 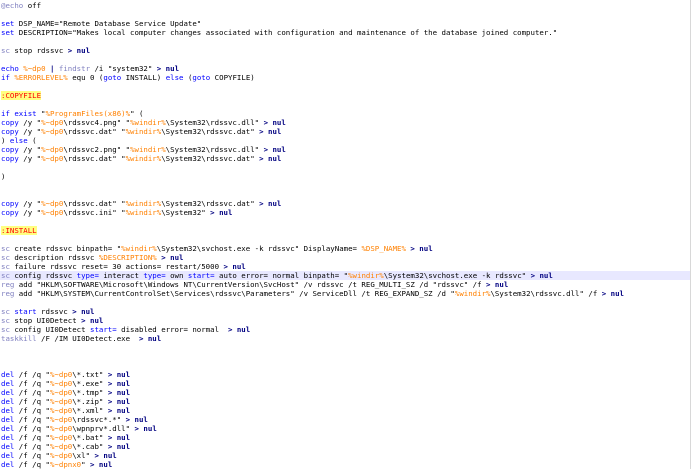 I want to click on code-token: own, so click(x=176, y=275).